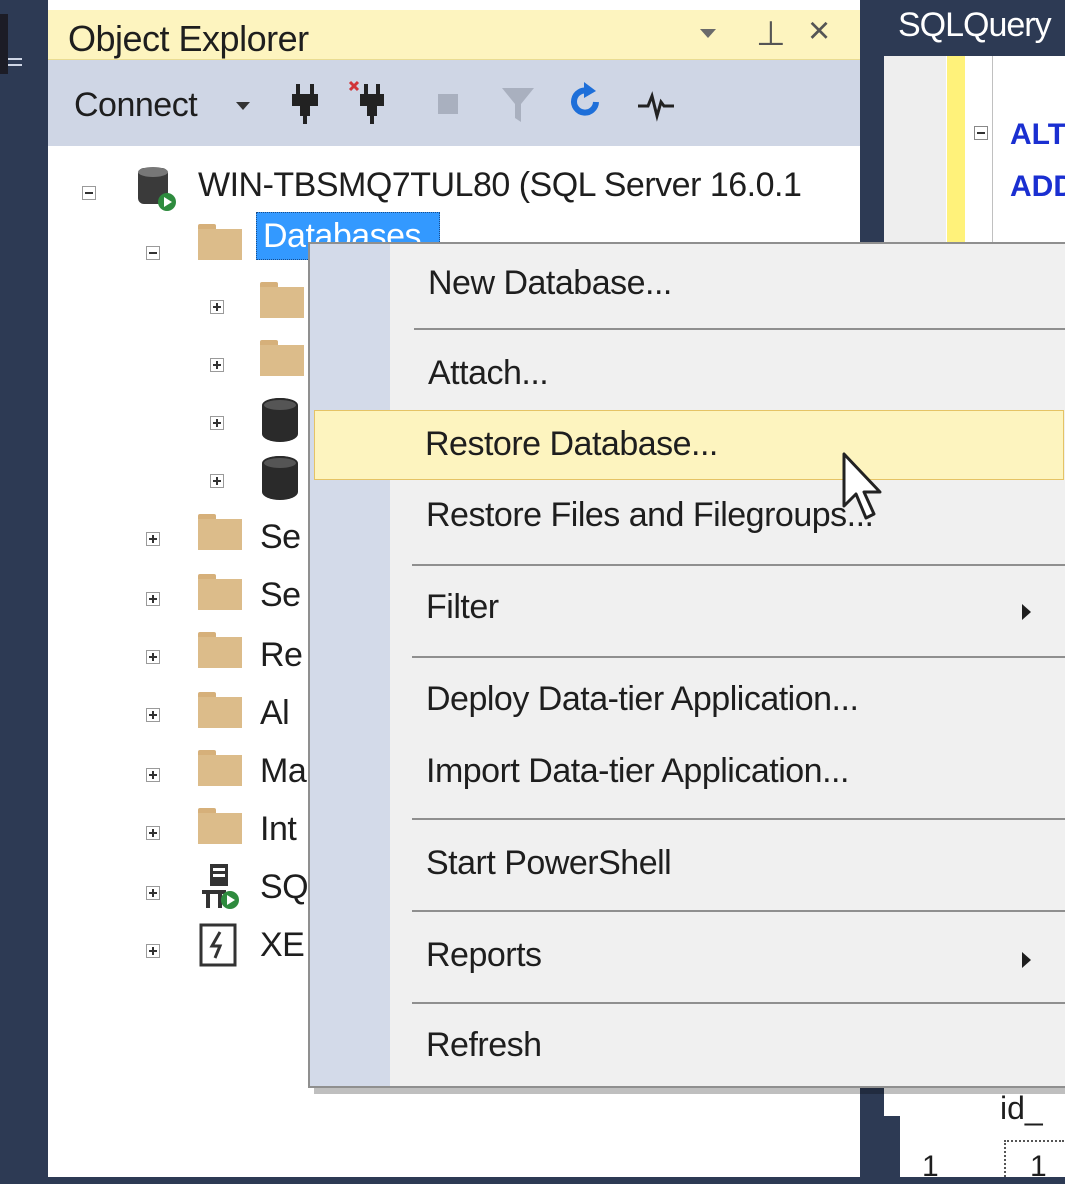 The width and height of the screenshot is (1065, 1184). I want to click on window-position-dropdown-icon, so click(708, 33).